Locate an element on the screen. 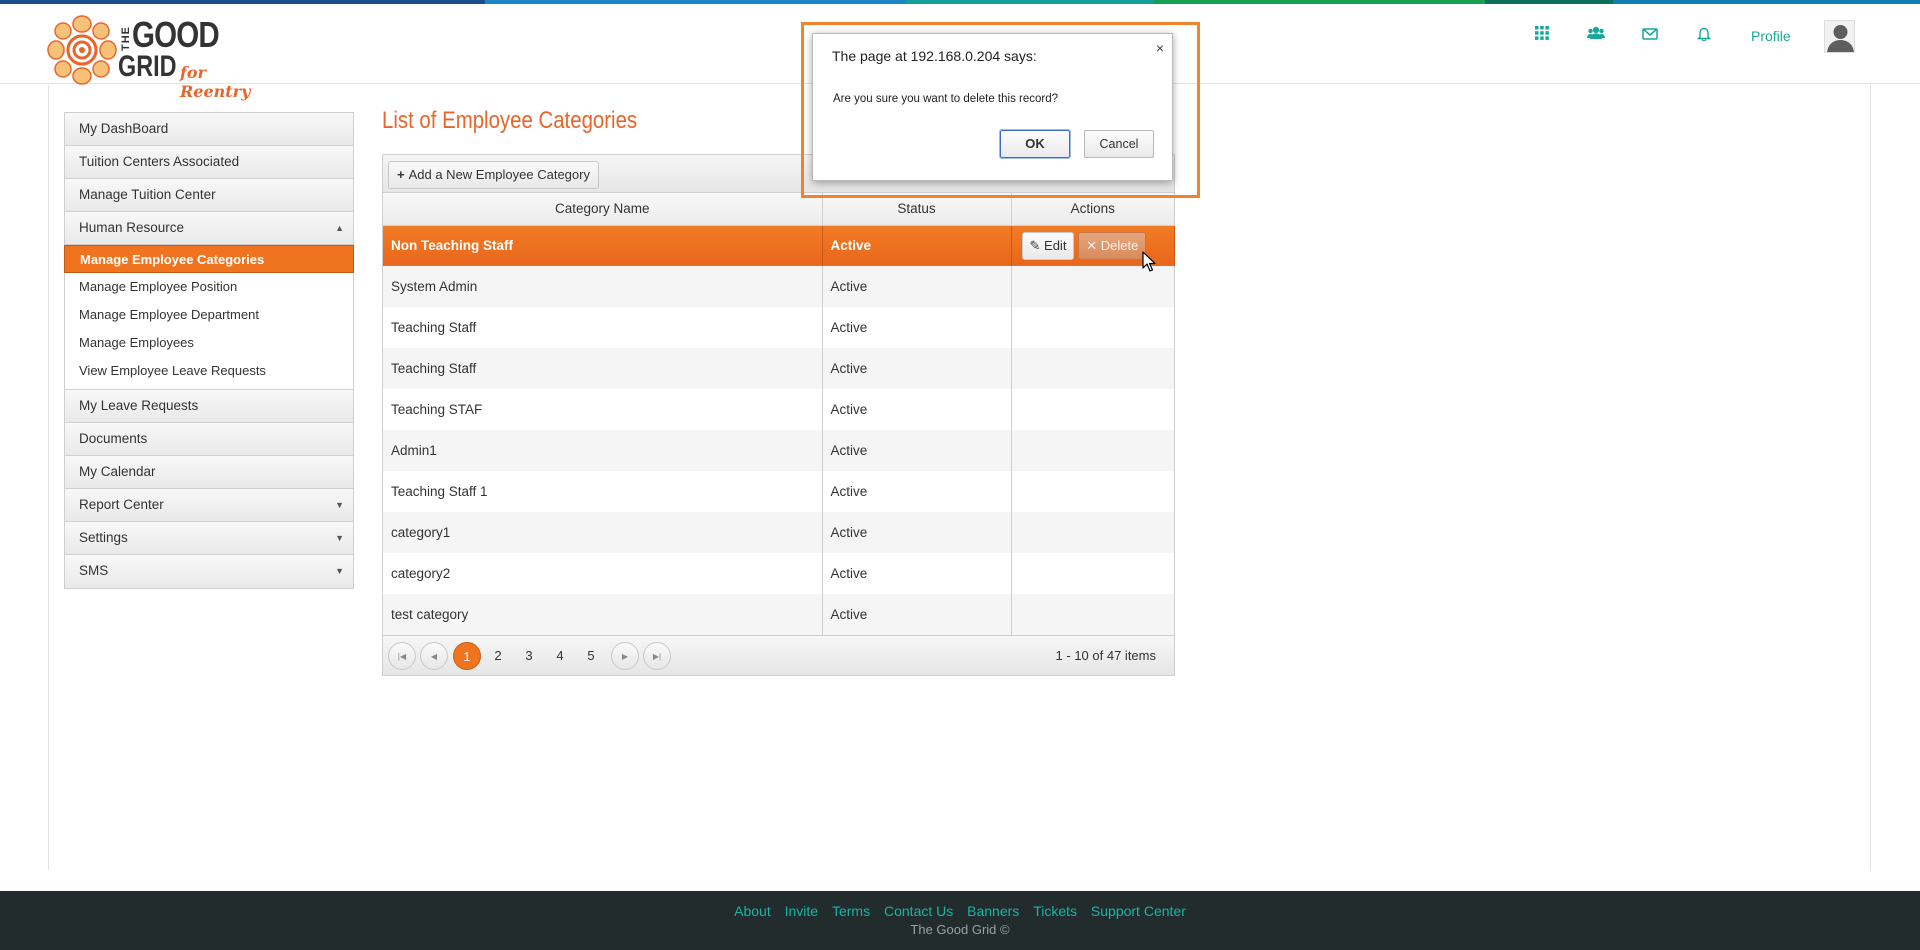 The height and width of the screenshot is (950, 1920). sidebar-item-tuition-centers-associated: Tuition Centers Associated is located at coordinates (209, 162).